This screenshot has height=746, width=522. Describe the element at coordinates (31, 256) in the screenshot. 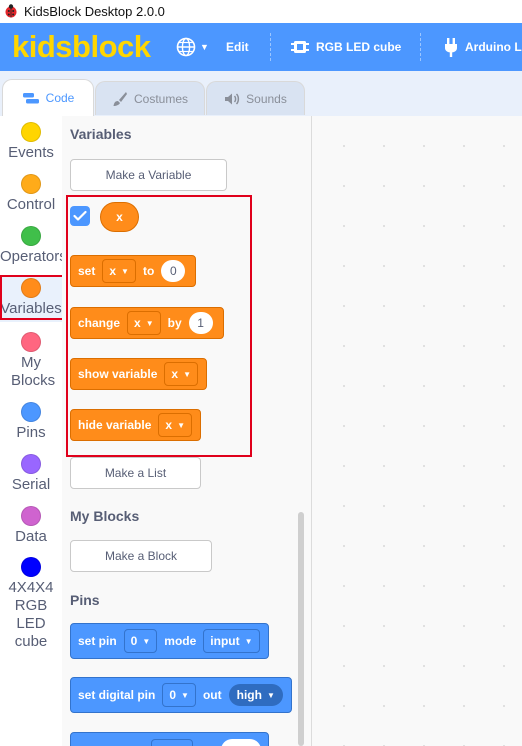

I see `category-label: Operators` at that location.